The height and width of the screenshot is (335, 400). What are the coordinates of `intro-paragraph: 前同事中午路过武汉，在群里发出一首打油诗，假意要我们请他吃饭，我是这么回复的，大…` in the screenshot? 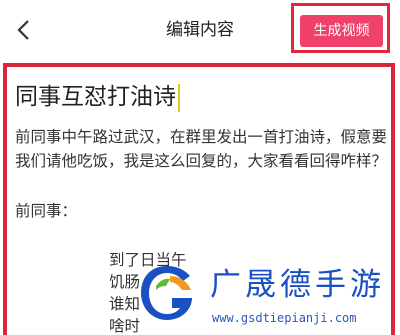 It's located at (201, 149).